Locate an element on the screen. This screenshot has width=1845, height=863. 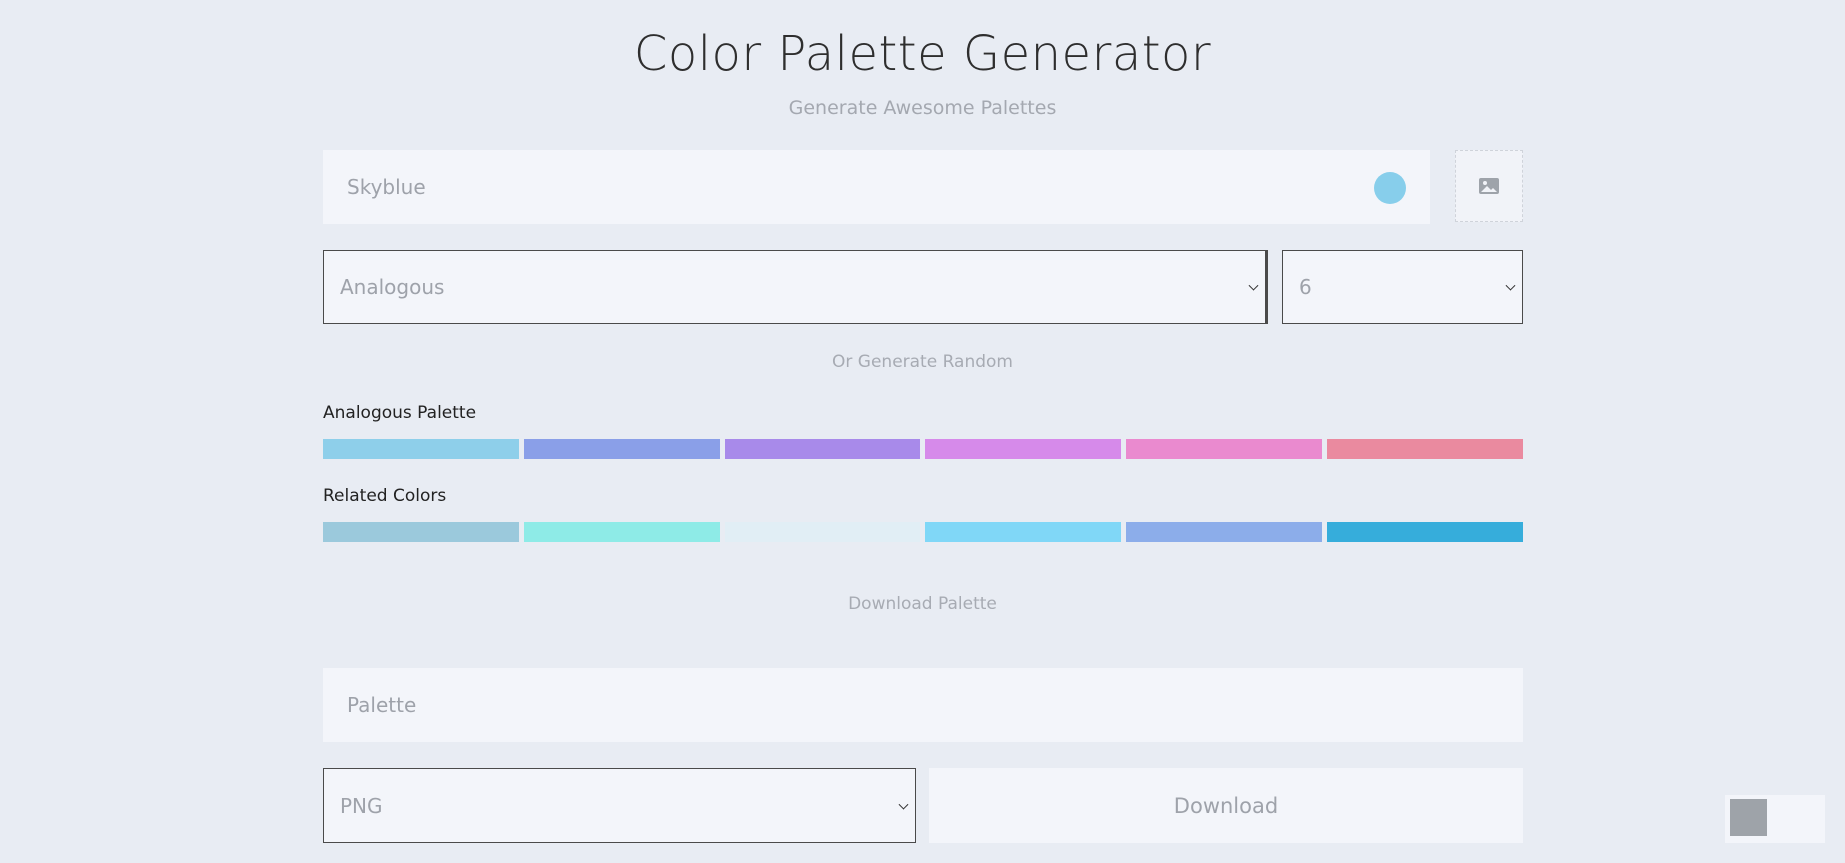
image-icon is located at coordinates (1489, 186).